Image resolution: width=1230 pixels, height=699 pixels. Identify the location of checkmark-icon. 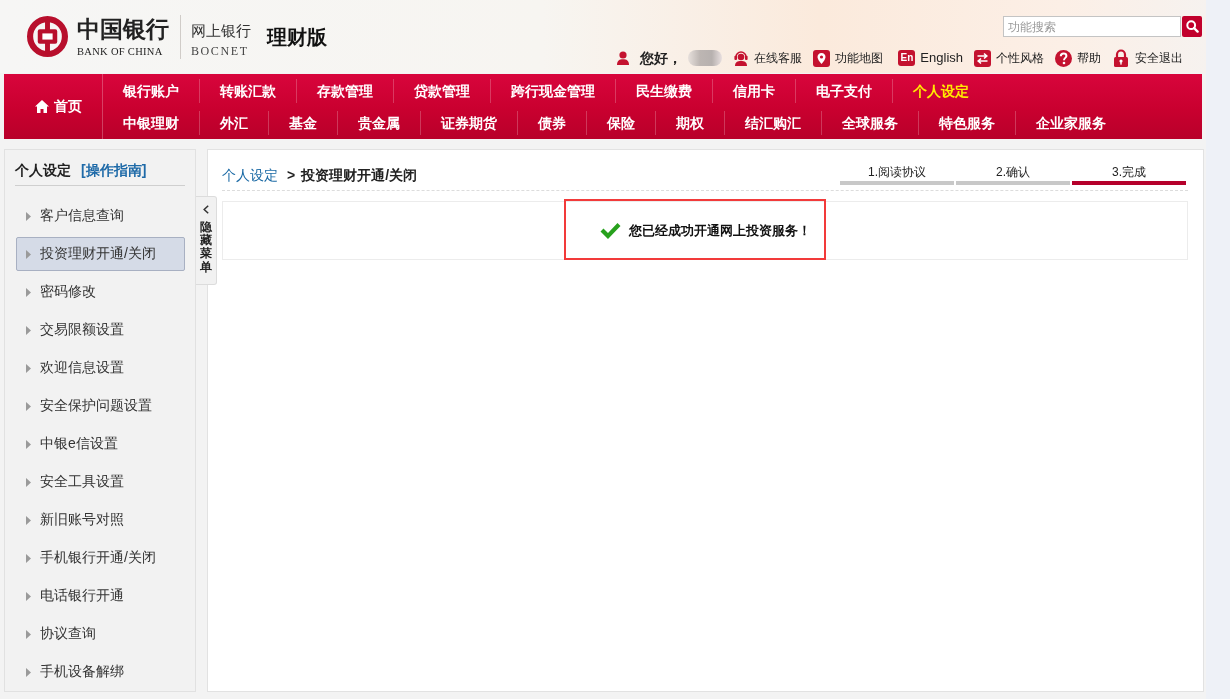
(610, 230).